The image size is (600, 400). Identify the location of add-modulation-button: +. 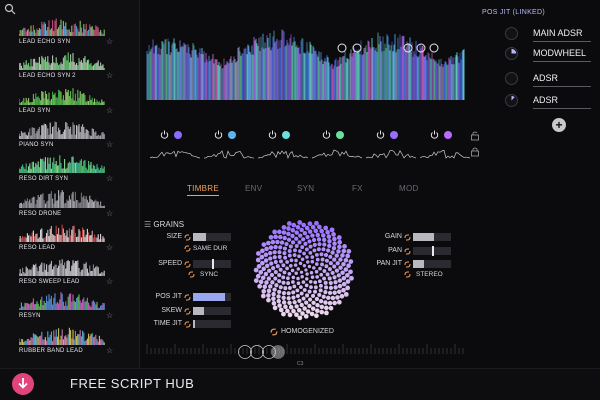
(559, 125).